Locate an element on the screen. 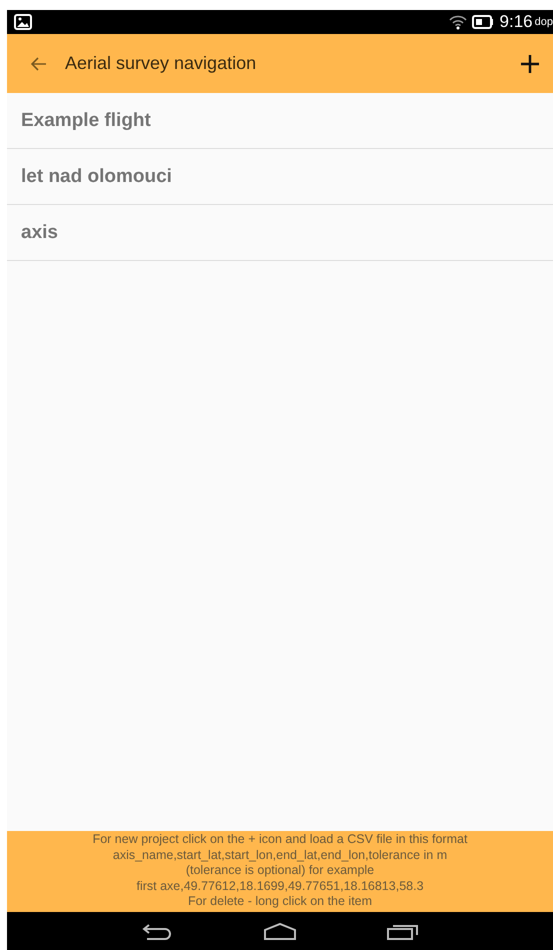 This screenshot has height=950, width=553. help-text: For new project click on the + icon and load a CSV file in this format is located at coordinates (280, 840).